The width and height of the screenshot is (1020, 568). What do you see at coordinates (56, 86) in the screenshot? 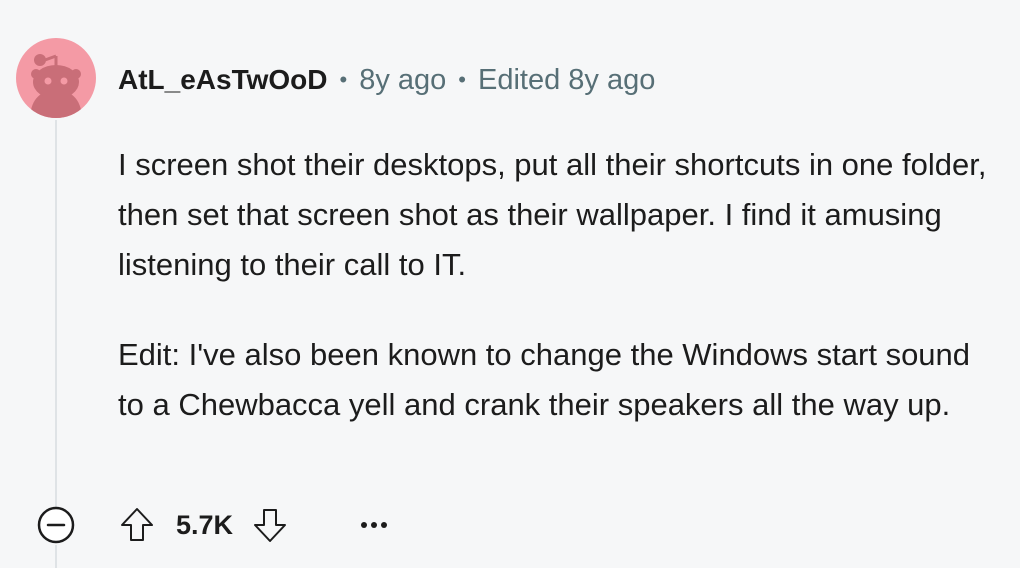
I see `snoo-avatar-icon` at bounding box center [56, 86].